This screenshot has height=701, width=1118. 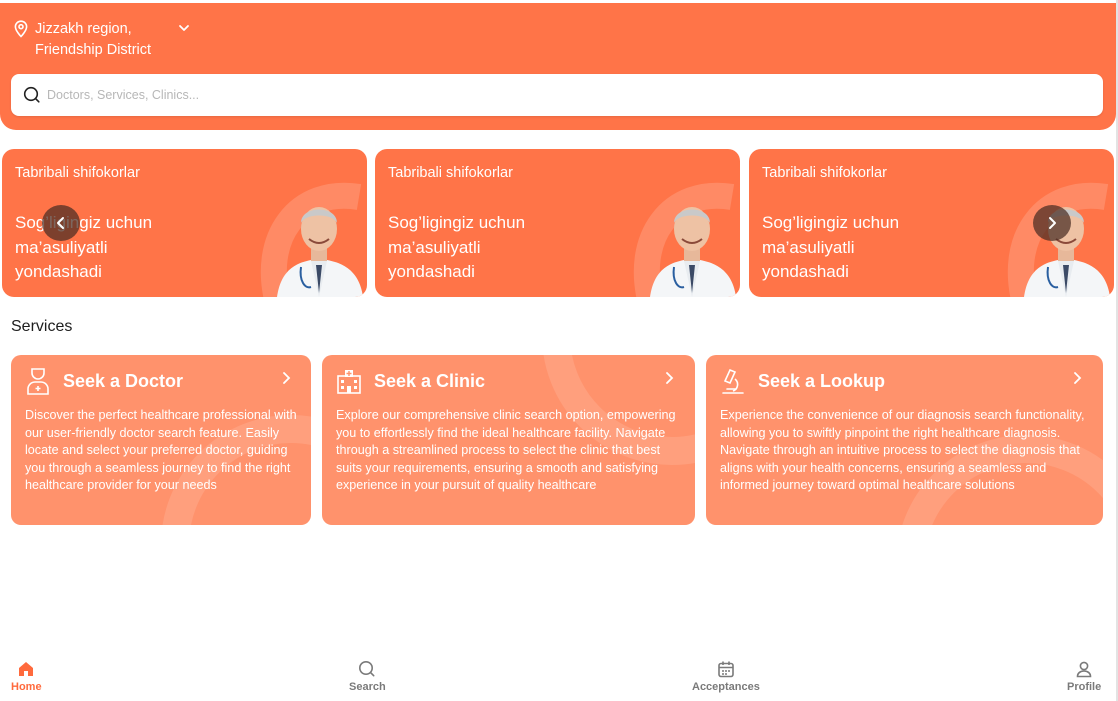 I want to click on nav-profile: Profile, so click(x=1084, y=676).